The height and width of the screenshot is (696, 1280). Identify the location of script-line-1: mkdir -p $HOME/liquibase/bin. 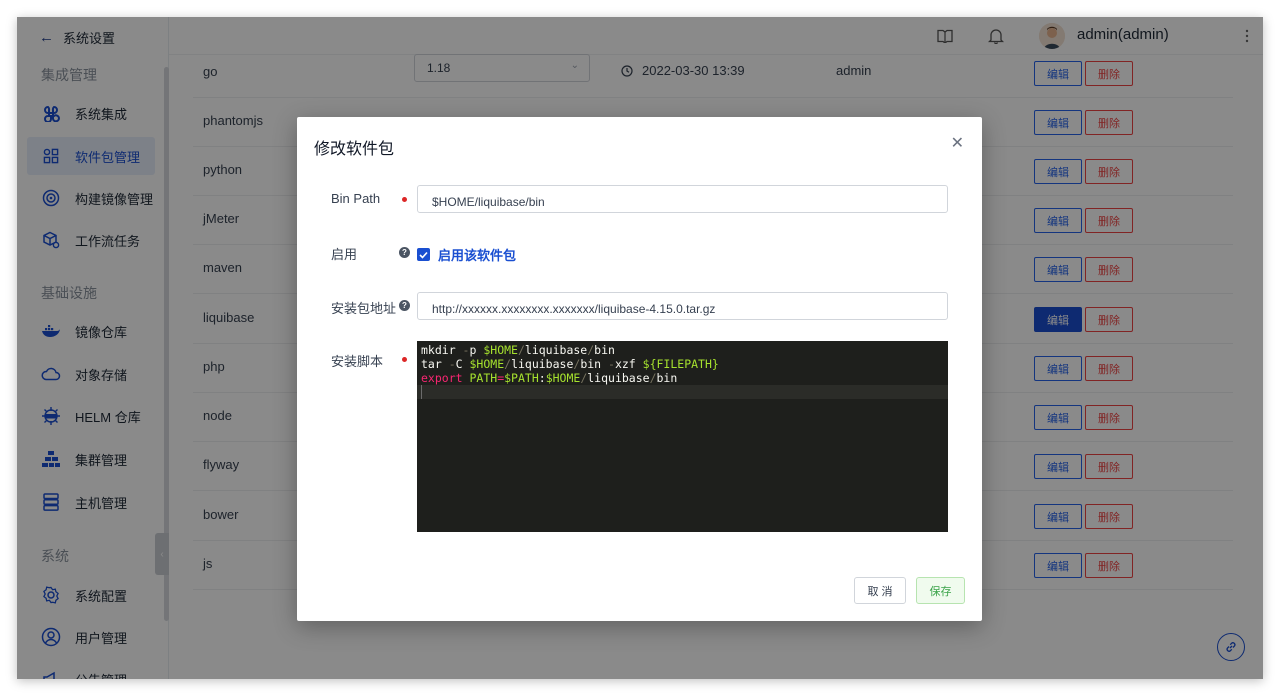
(518, 350).